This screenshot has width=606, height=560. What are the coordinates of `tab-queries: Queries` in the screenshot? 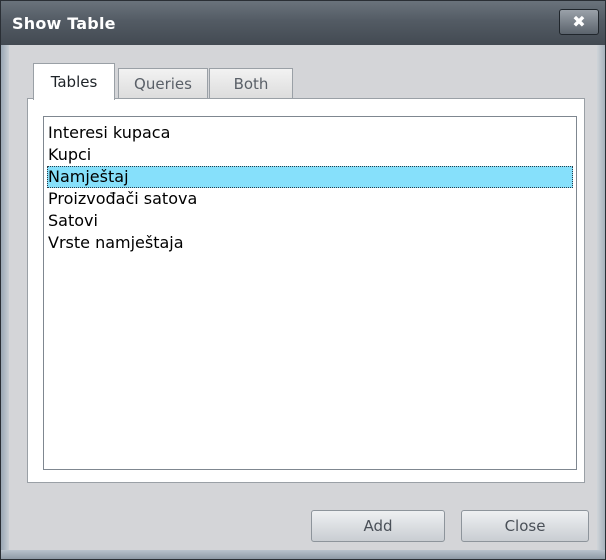 It's located at (163, 83).